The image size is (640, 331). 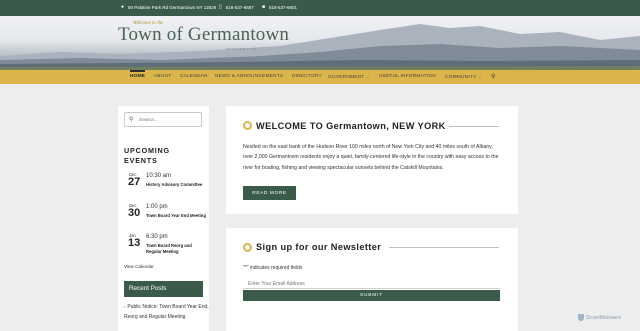 What do you see at coordinates (159, 176) in the screenshot?
I see `event-time: 10:30 am` at bounding box center [159, 176].